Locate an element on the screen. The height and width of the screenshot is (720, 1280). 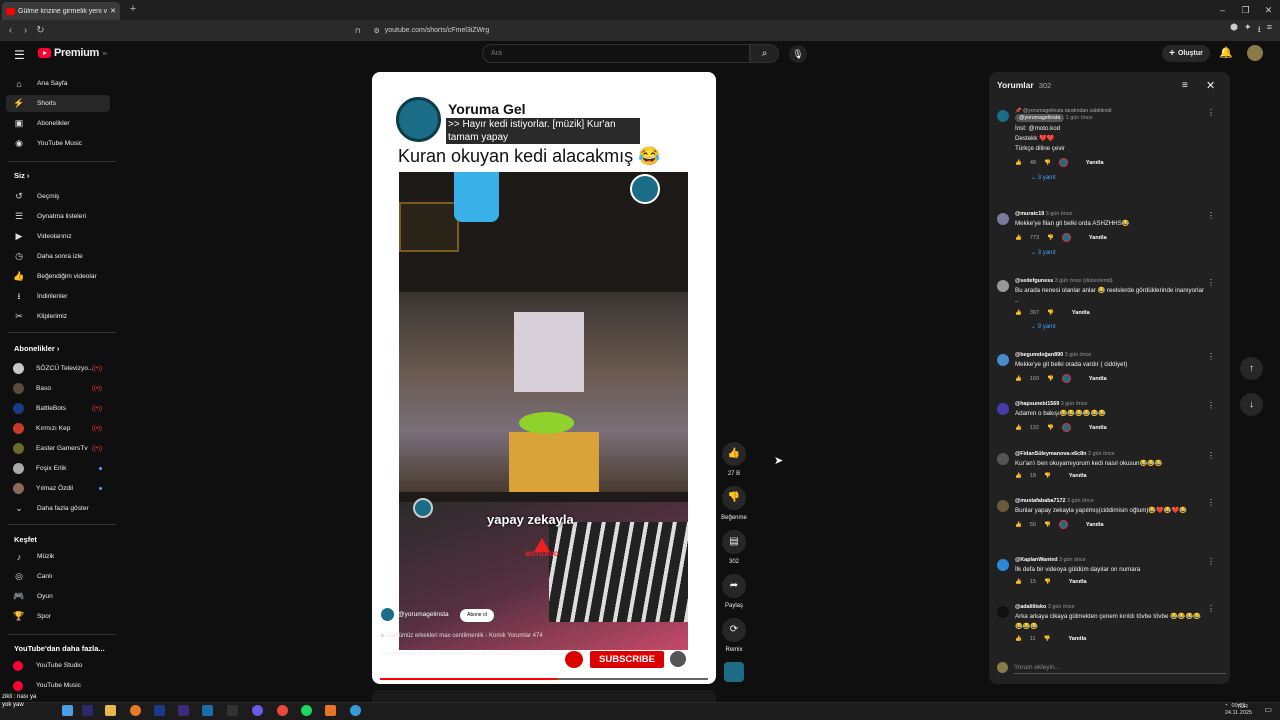
browser-menu-icon: ≡ is located at coordinates (1269, 30).